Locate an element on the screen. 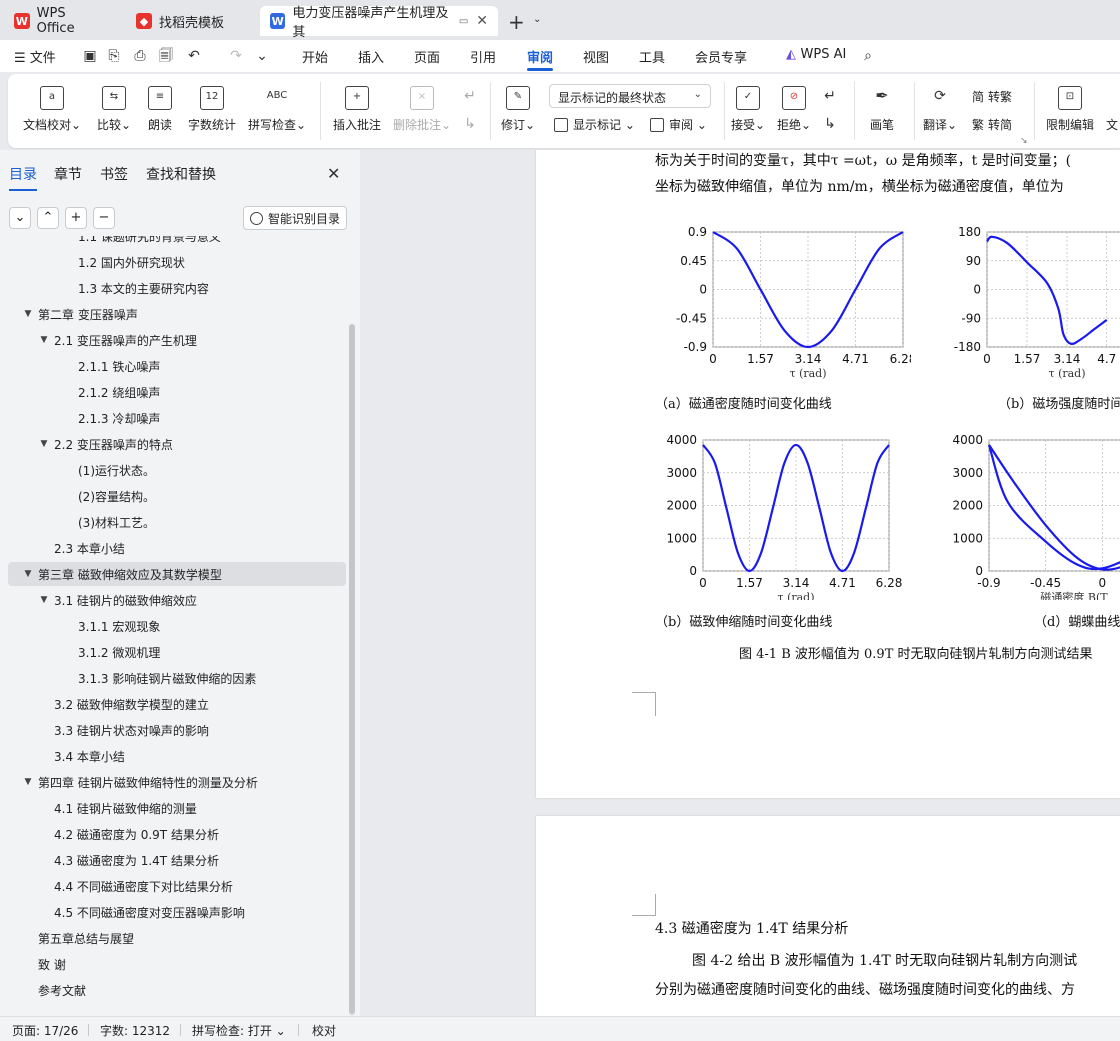  toc-item: 2.1.3 冷却噪声 is located at coordinates (177, 418).